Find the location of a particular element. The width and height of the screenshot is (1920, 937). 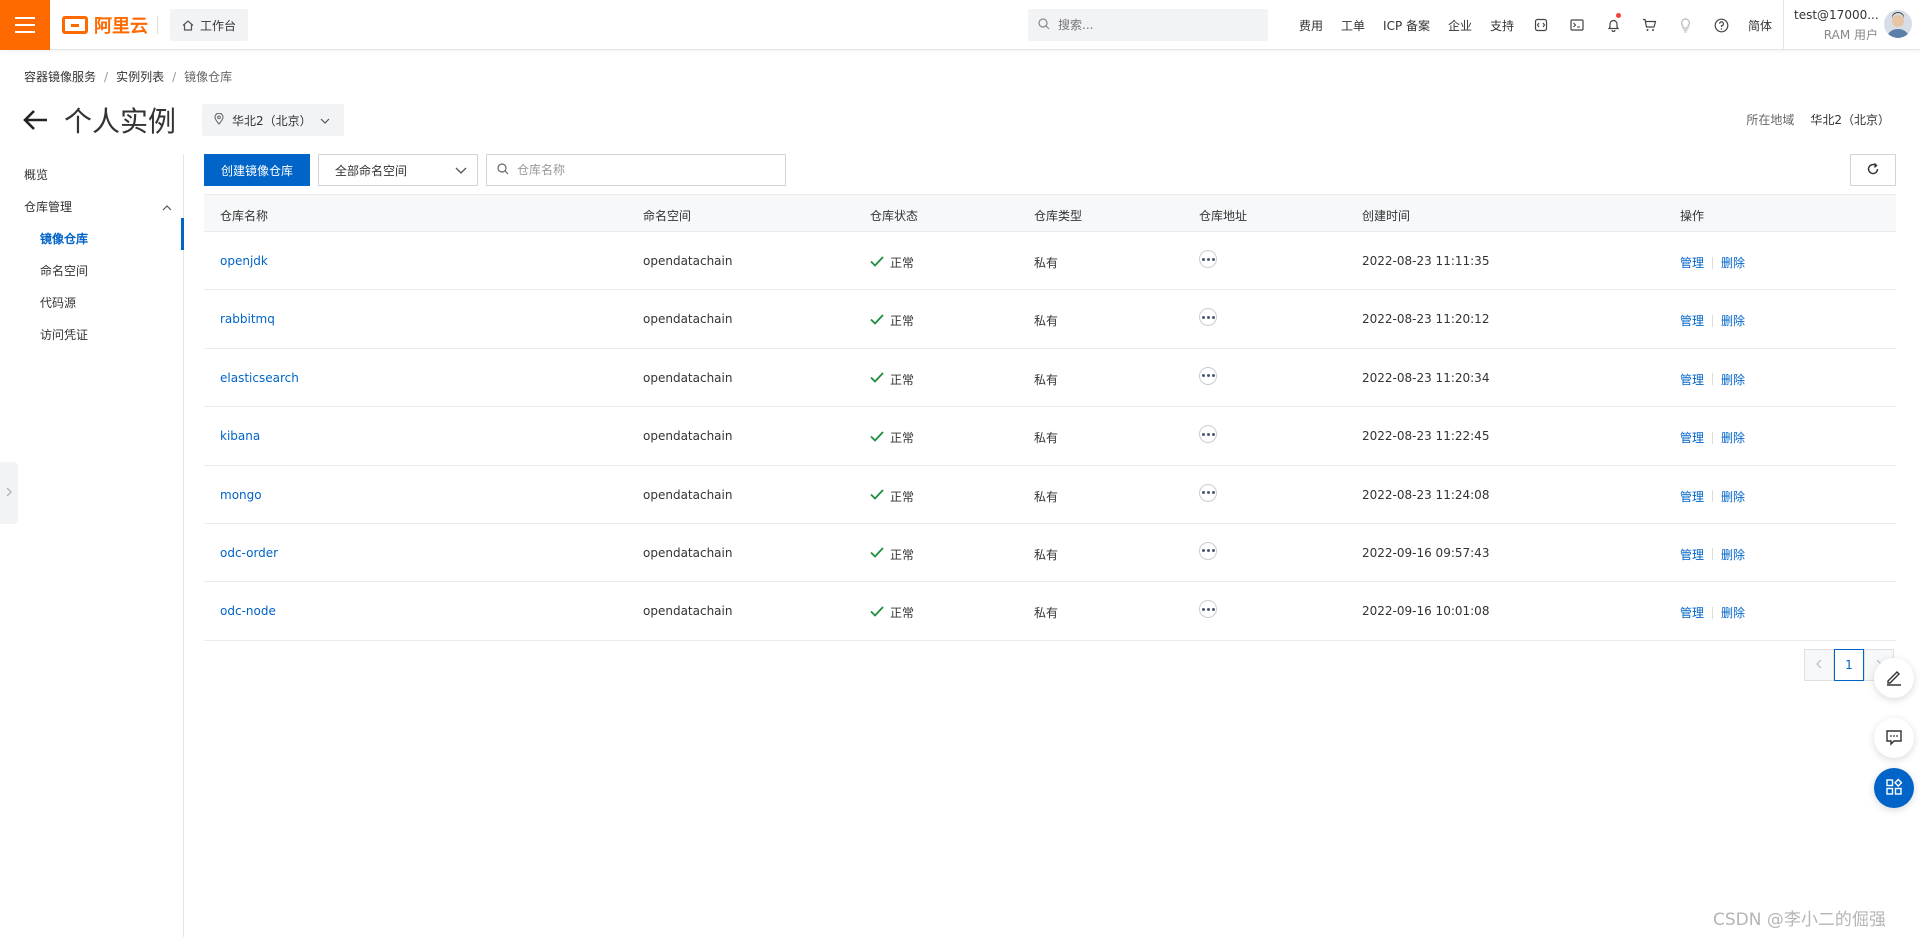

nav-tickets: 工单 is located at coordinates (1353, 25).